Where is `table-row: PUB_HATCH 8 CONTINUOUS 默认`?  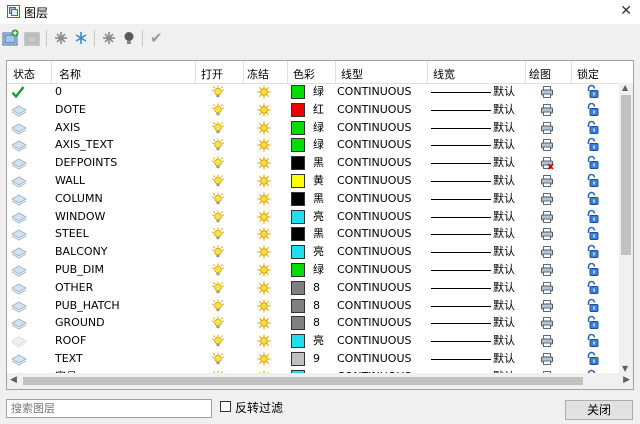
table-row: PUB_HATCH 8 CONTINUOUS 默认 is located at coordinates (313, 306).